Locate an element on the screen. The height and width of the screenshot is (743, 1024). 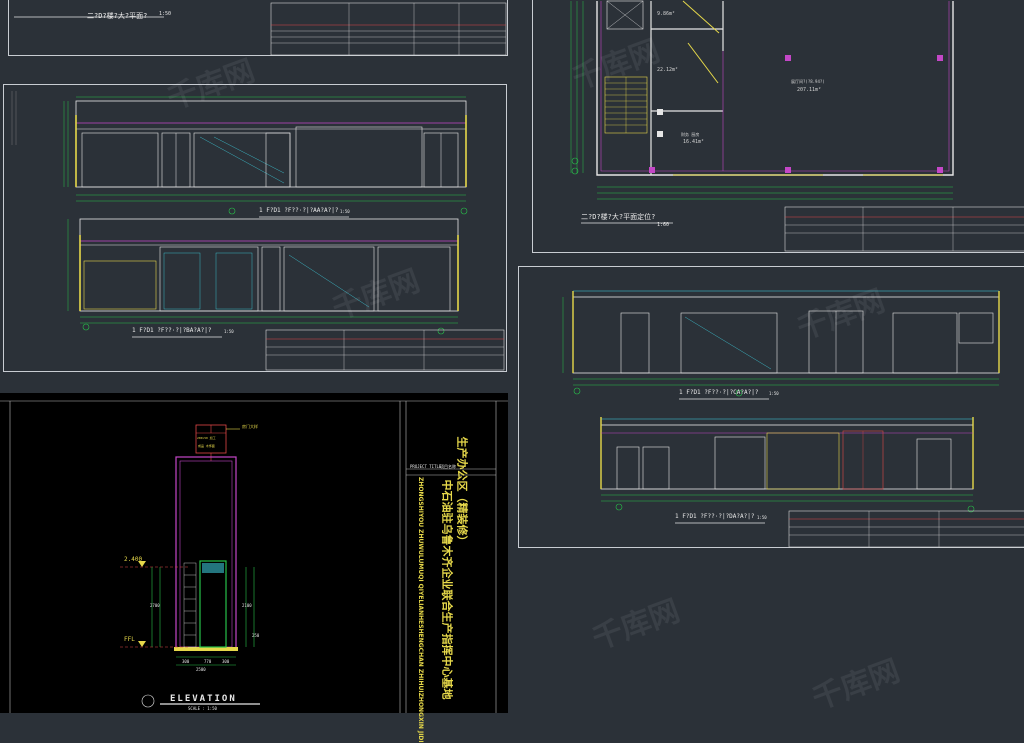
dimension-label: 2700 is located at coordinates (155, 605).